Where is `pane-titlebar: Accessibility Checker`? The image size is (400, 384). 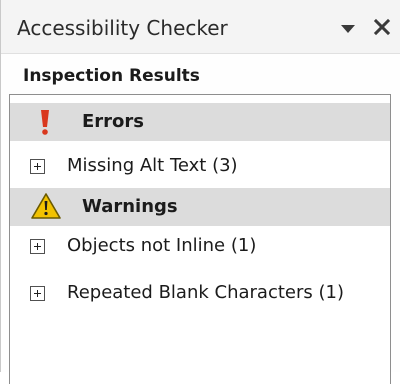 pane-titlebar: Accessibility Checker is located at coordinates (200, 27).